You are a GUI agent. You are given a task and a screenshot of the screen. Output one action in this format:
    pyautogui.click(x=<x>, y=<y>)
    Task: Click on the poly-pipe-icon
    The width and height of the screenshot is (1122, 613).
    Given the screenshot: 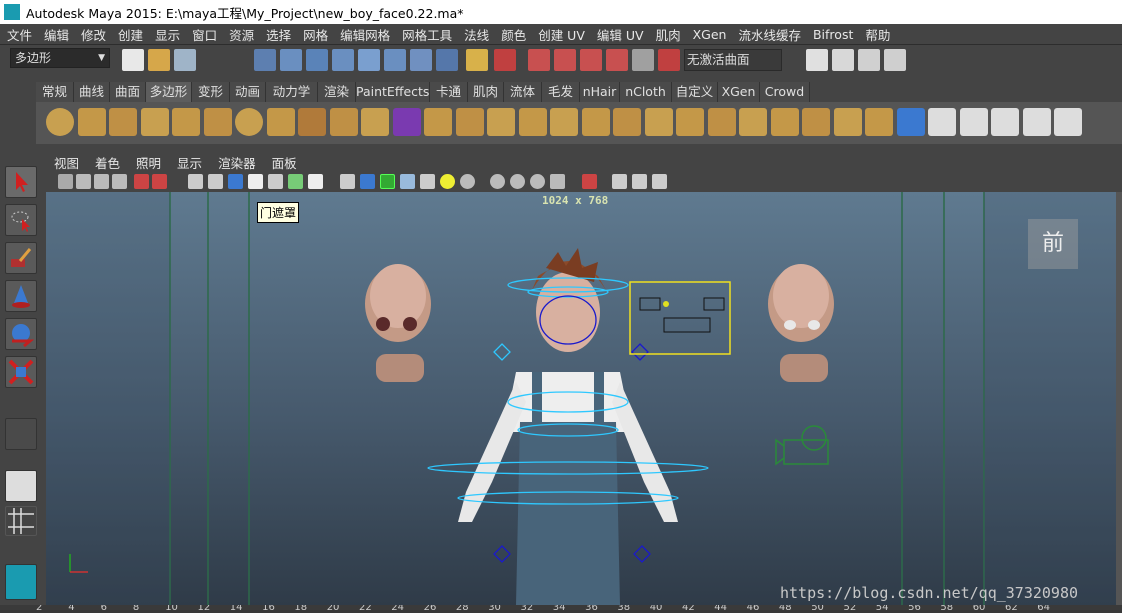 What is the action you would take?
    pyautogui.click(x=280, y=122)
    